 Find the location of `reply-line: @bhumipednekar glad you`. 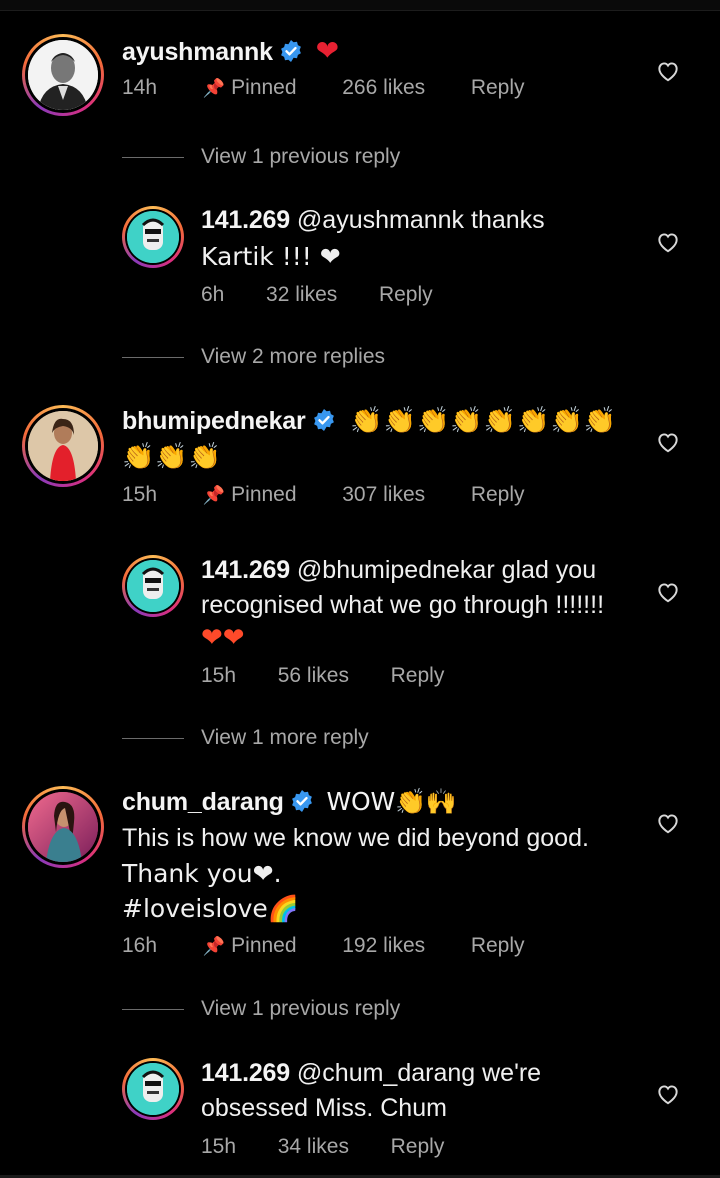

reply-line: @bhumipednekar glad you is located at coordinates (446, 570).